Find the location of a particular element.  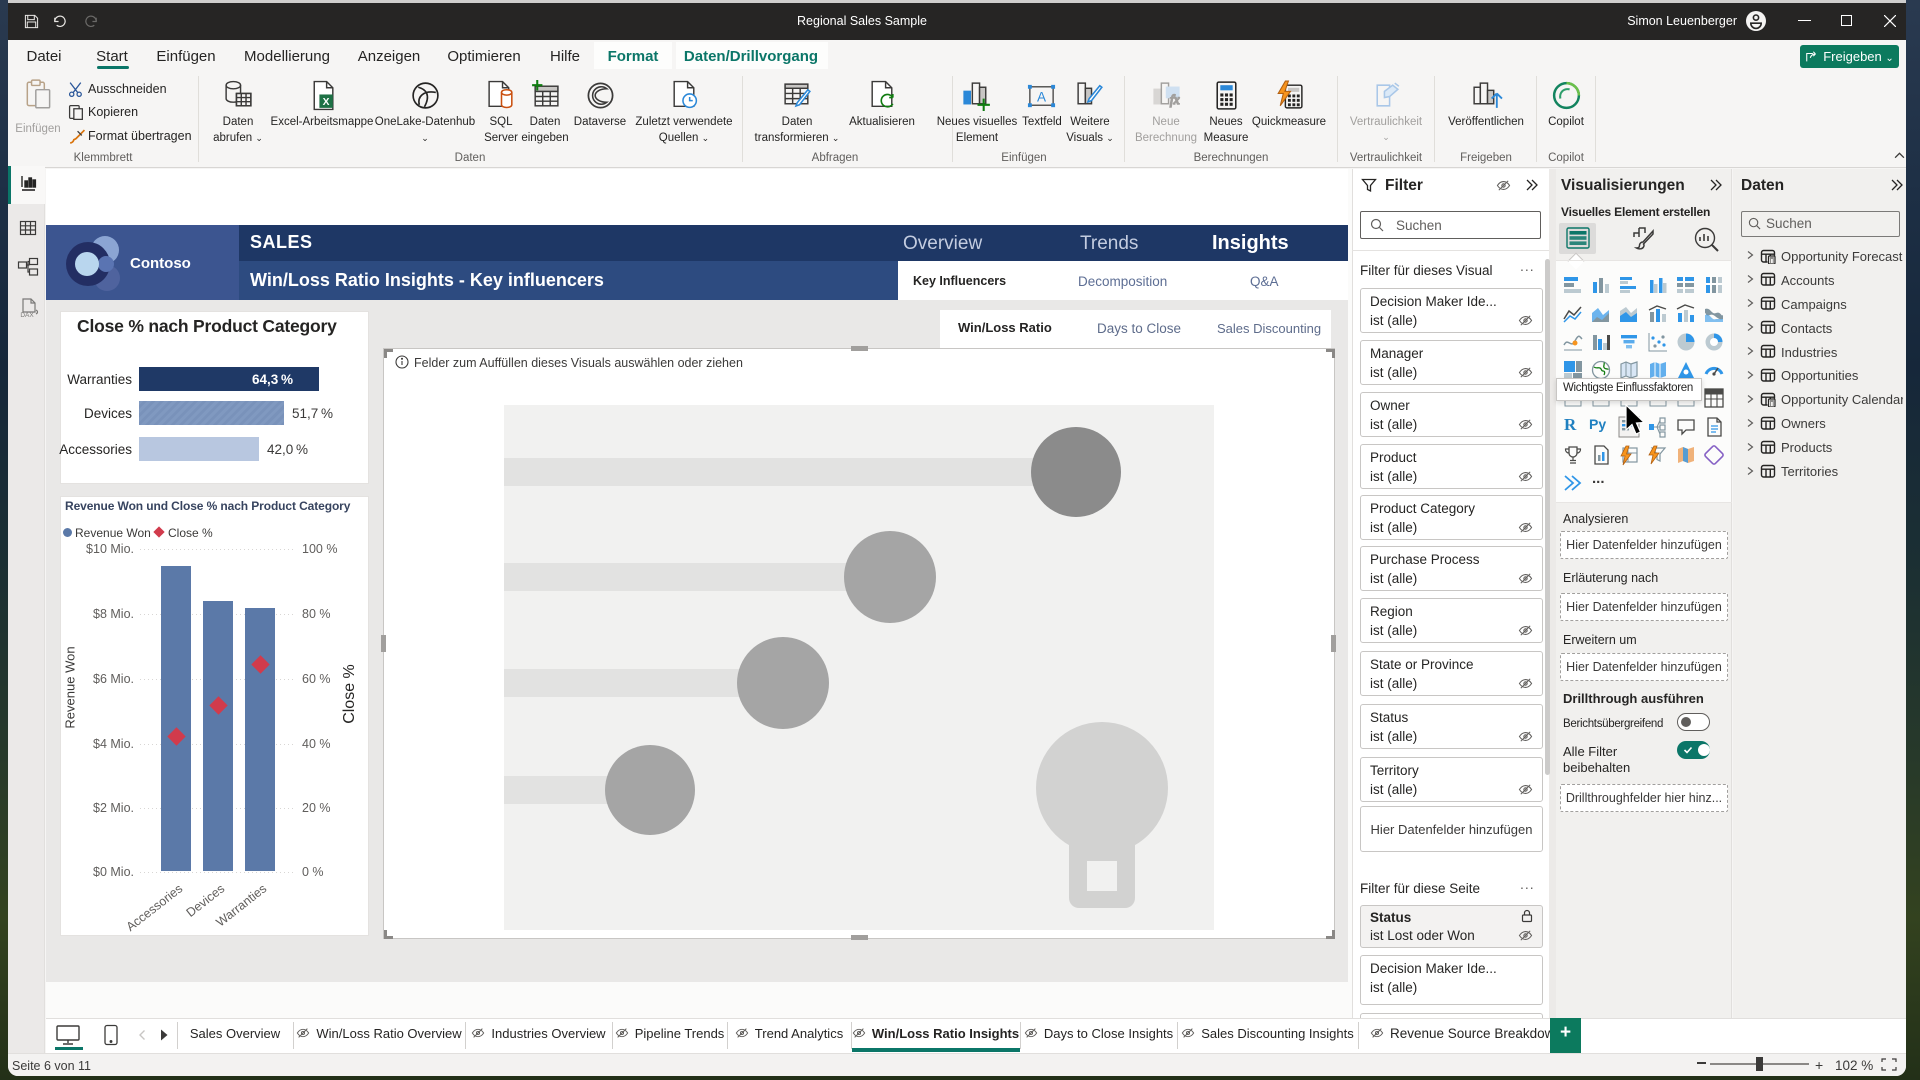

svg-text: DAX is located at coordinates (27, 315).